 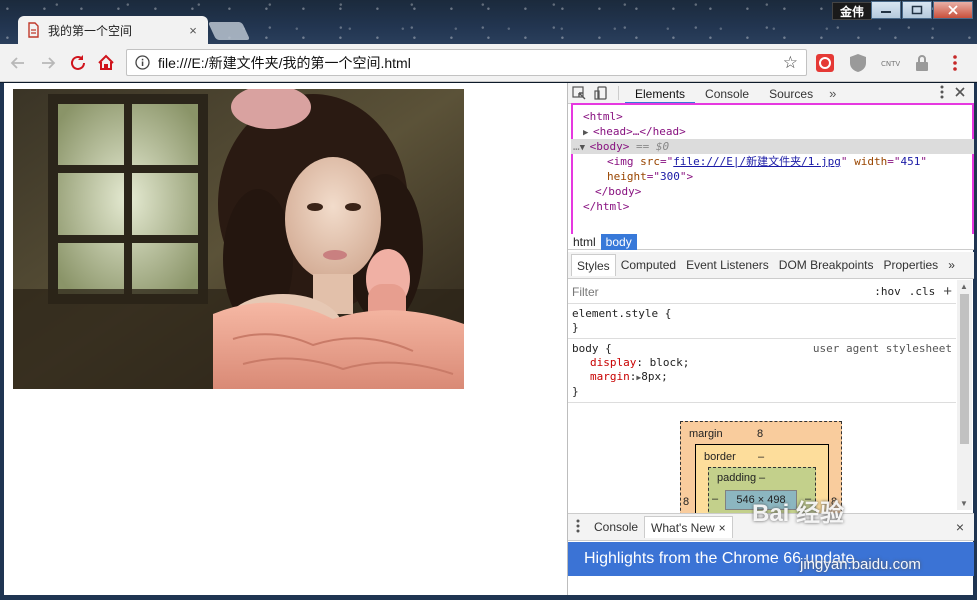 I want to click on device-toolbar-icon, so click(x=601, y=93).